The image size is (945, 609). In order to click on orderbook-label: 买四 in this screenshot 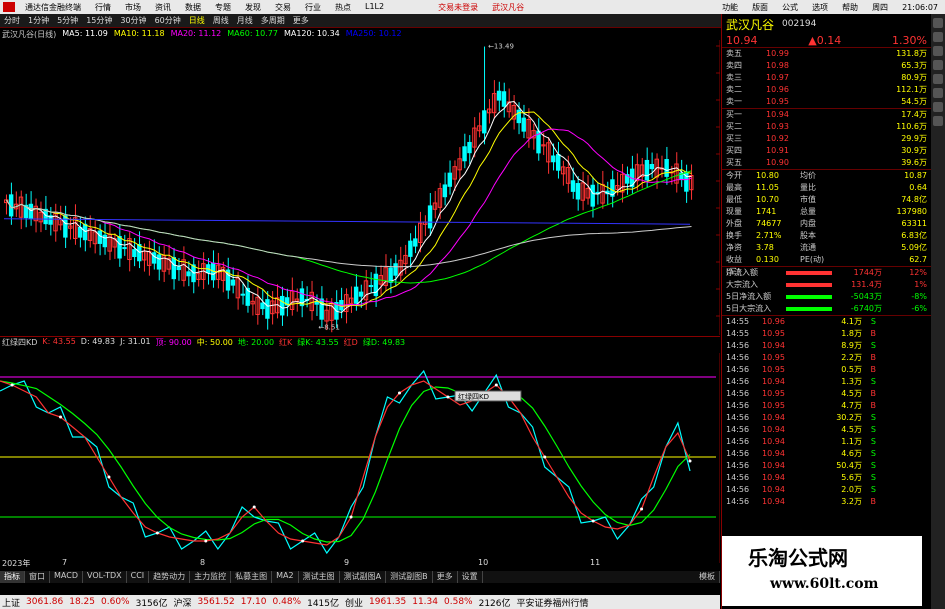, I will do `click(734, 150)`.